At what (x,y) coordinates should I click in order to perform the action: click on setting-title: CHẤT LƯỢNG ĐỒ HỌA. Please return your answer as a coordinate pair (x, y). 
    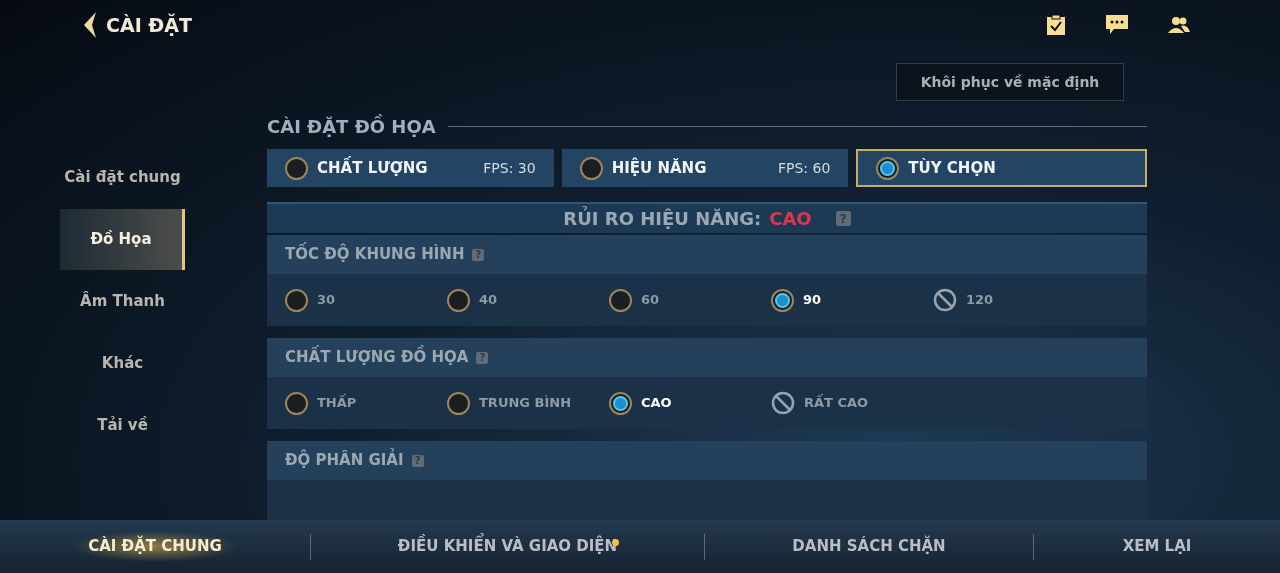
    Looking at the image, I should click on (377, 357).